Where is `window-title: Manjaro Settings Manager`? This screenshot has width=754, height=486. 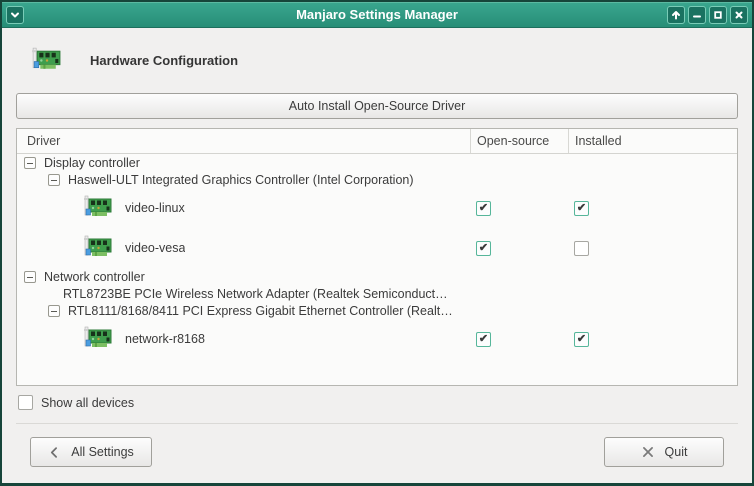
window-title: Manjaro Settings Manager is located at coordinates (377, 14).